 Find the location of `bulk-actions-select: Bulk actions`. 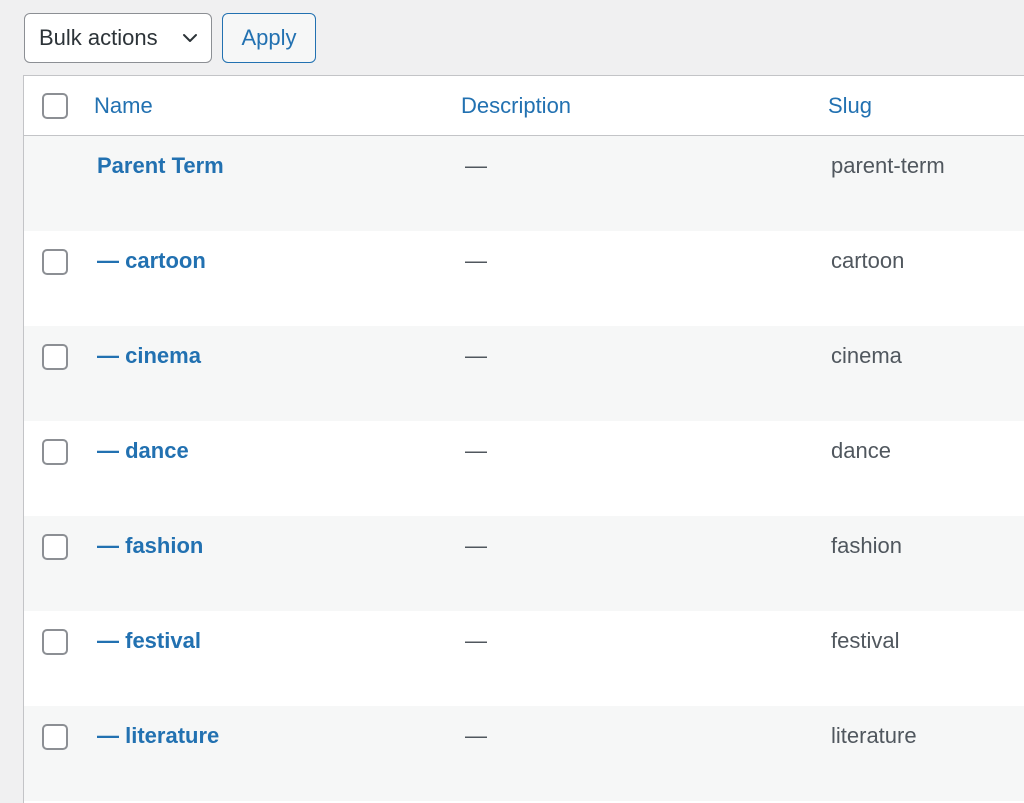

bulk-actions-select: Bulk actions is located at coordinates (118, 38).